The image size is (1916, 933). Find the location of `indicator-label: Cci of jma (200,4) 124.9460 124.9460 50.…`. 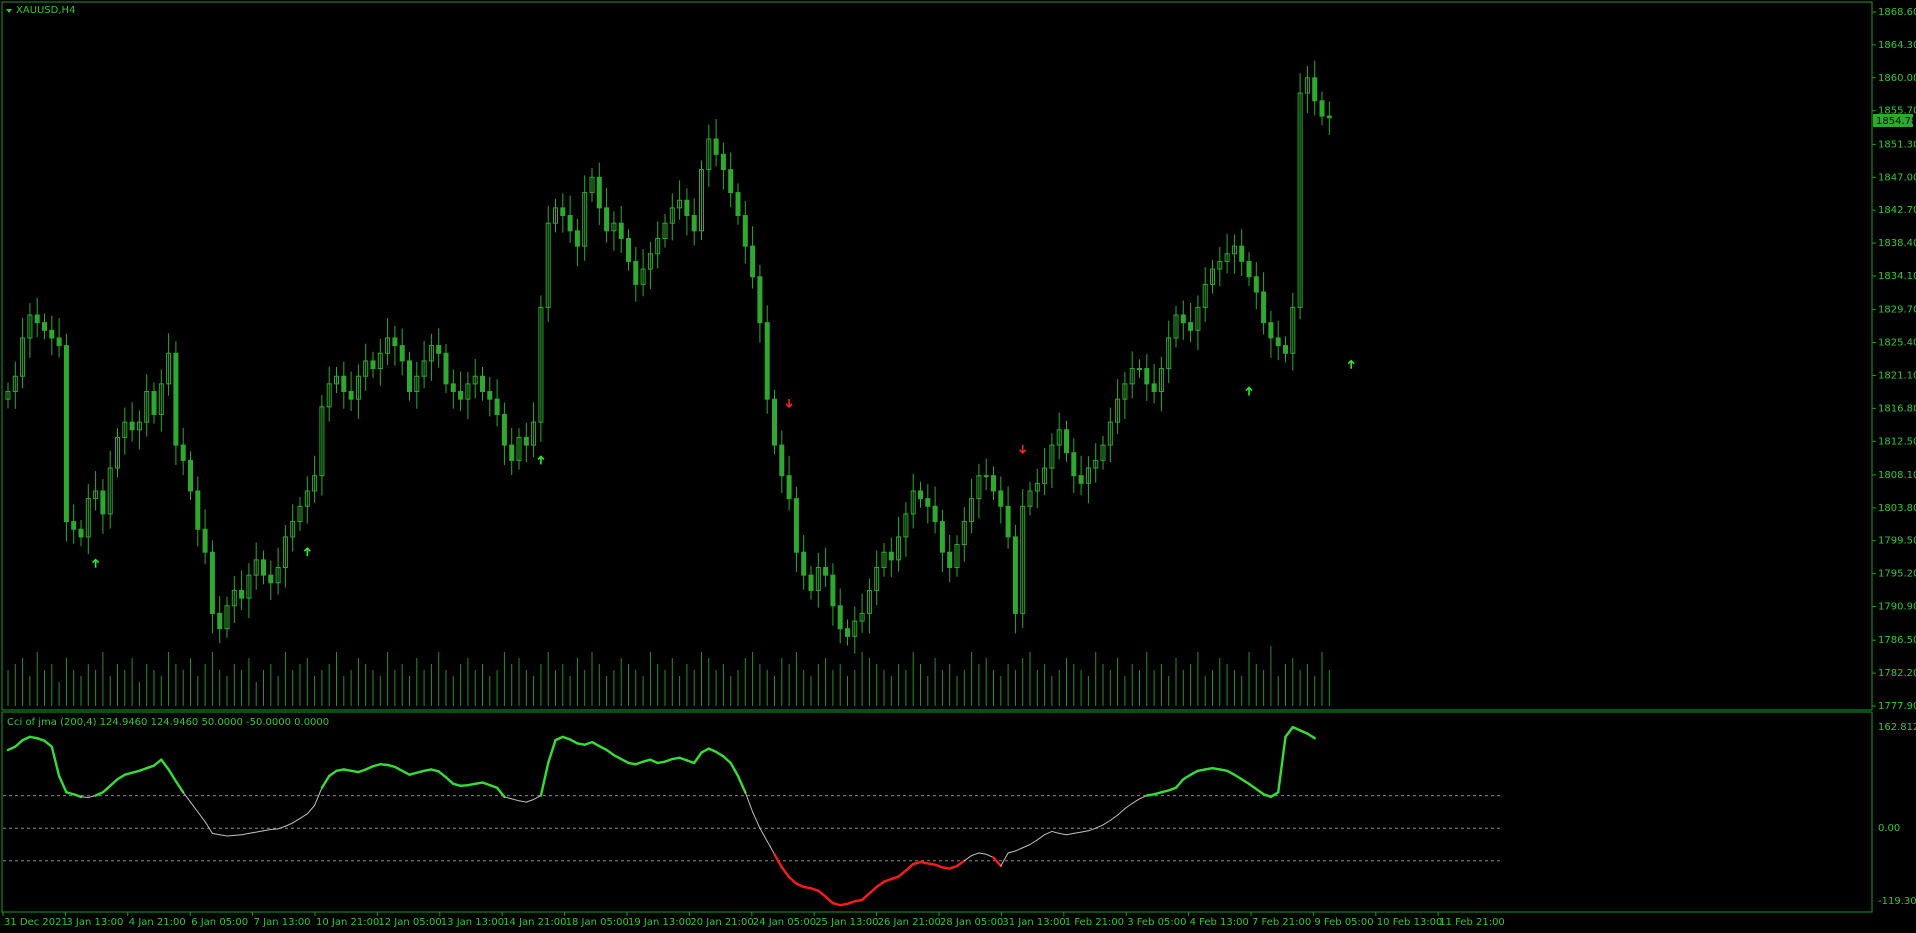

indicator-label: Cci of jma (200,4) 124.9460 124.9460 50.… is located at coordinates (168, 722).